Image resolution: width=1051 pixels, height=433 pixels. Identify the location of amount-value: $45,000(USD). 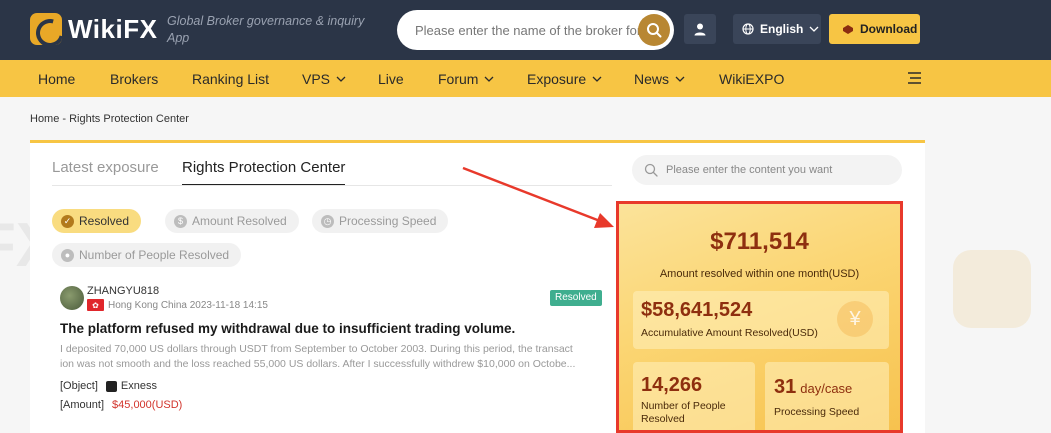
(147, 405).